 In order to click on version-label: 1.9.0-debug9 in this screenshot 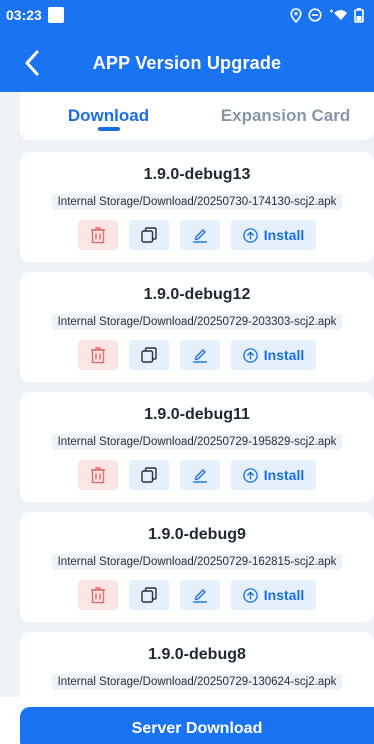, I will do `click(197, 534)`.